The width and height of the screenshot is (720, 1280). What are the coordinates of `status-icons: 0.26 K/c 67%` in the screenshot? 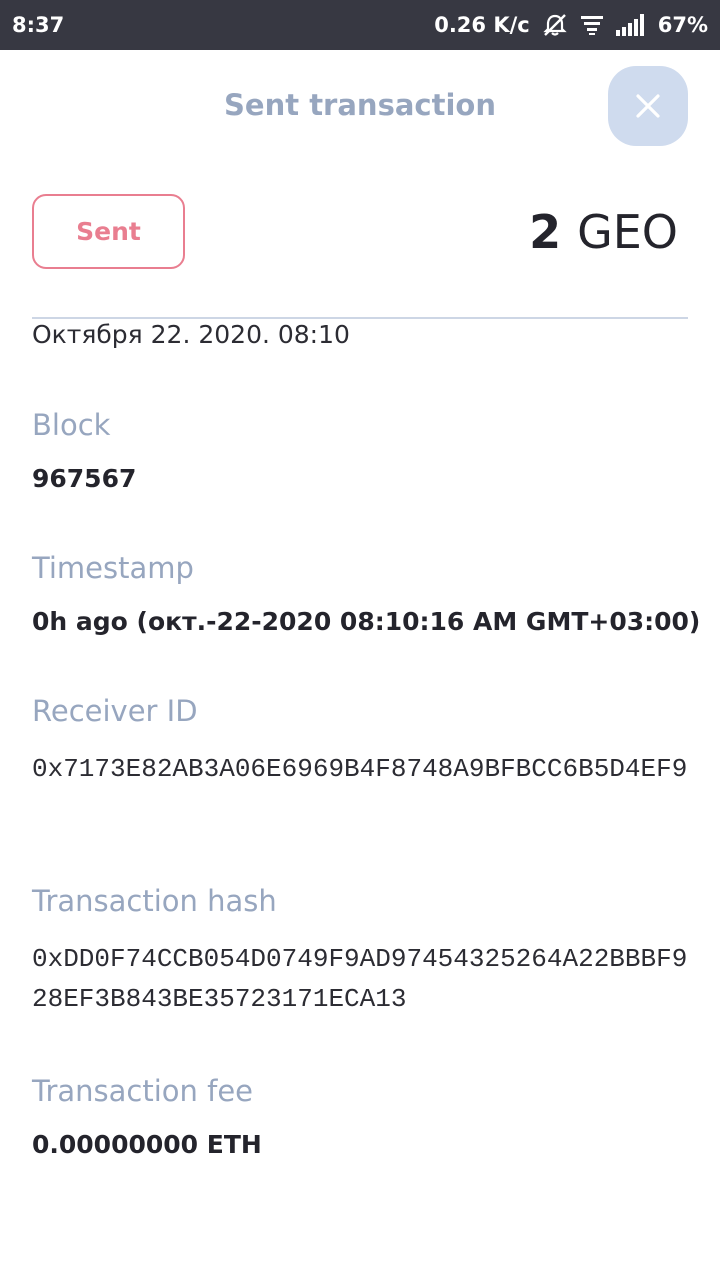 It's located at (571, 25).